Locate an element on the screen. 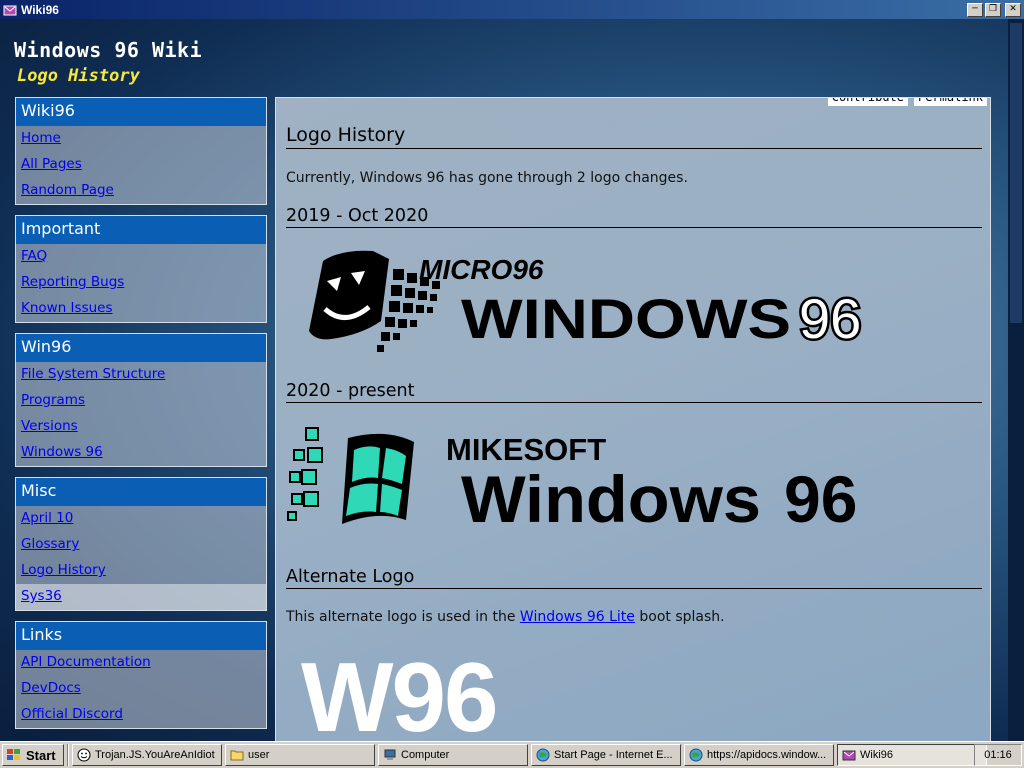  sidebar-link-official-discord: Official Discord is located at coordinates (141, 715).